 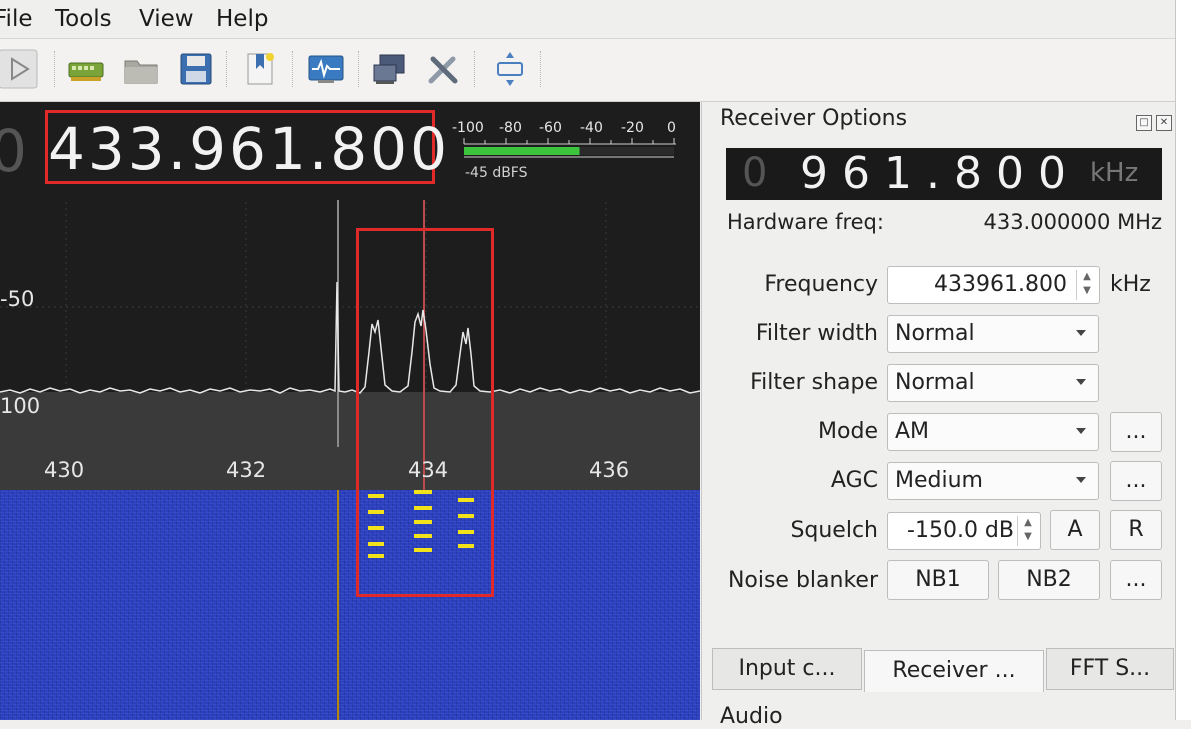 I want to click on menu-tools: Tools, so click(x=83, y=19).